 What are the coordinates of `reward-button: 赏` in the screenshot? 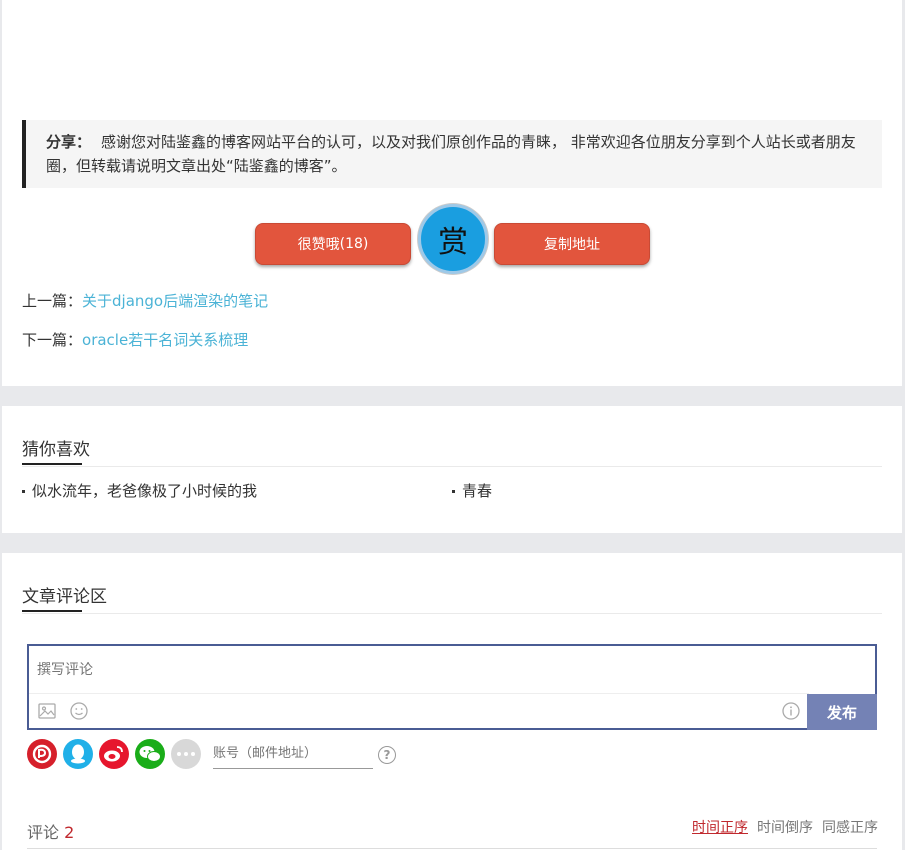 It's located at (453, 239).